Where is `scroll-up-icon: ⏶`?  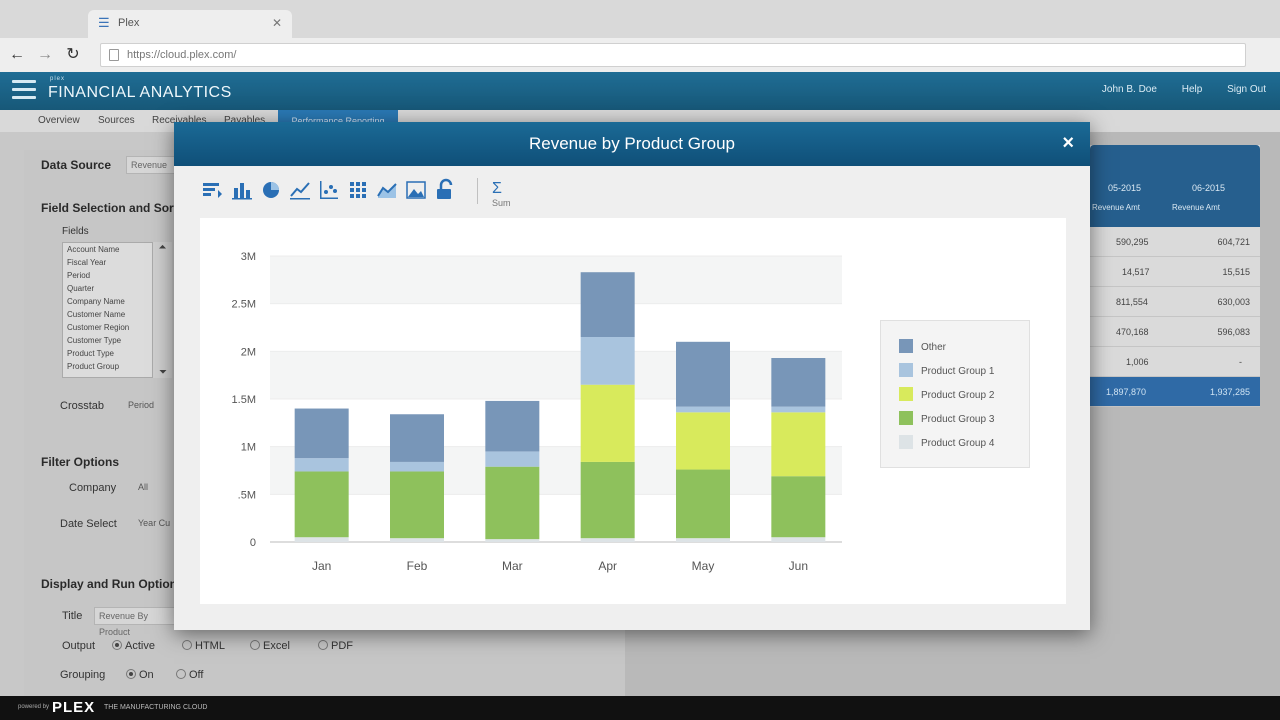
scroll-up-icon: ⏶ is located at coordinates (162, 247).